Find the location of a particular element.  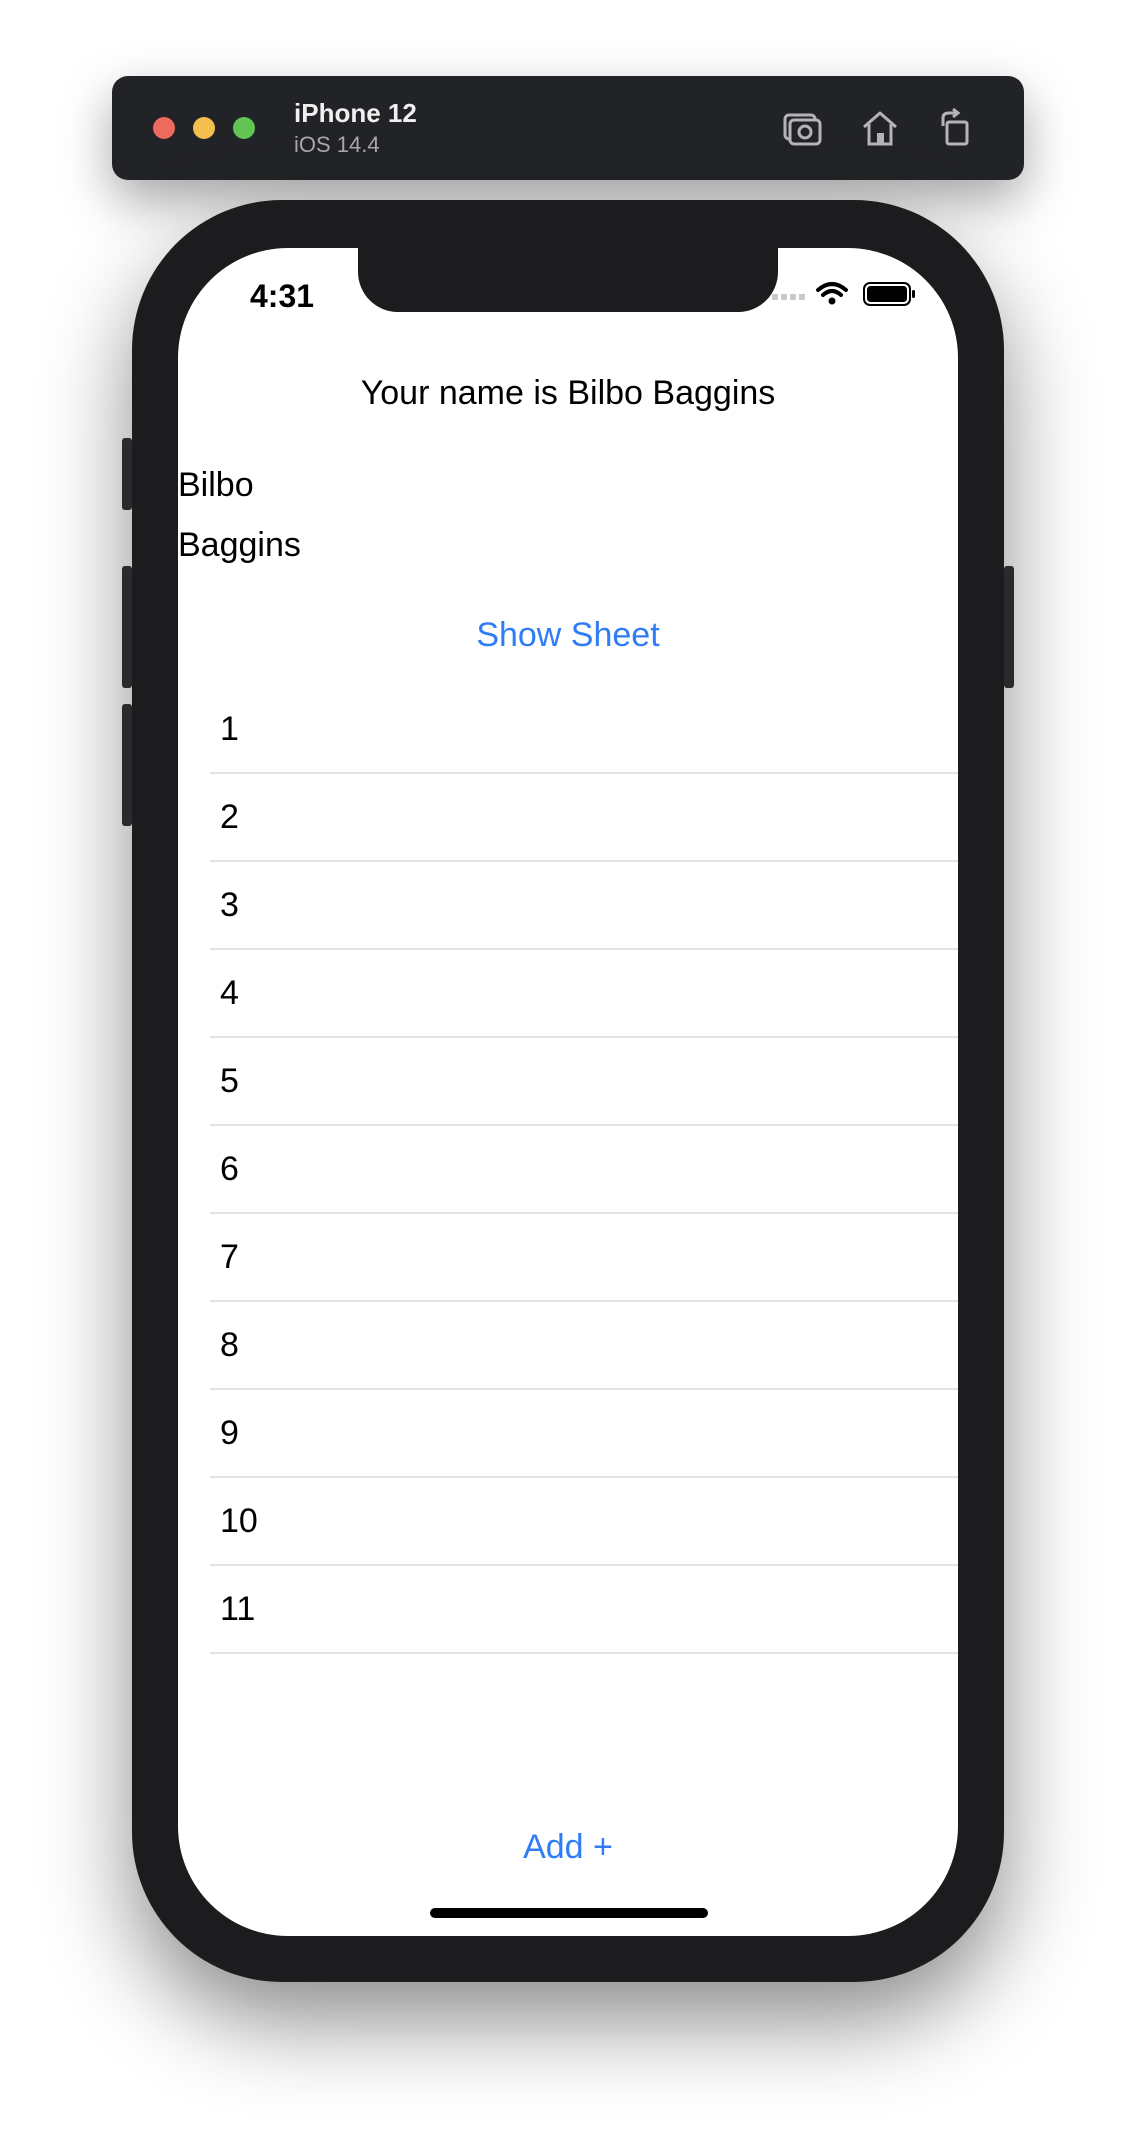

volume-down-button is located at coordinates (127, 765).